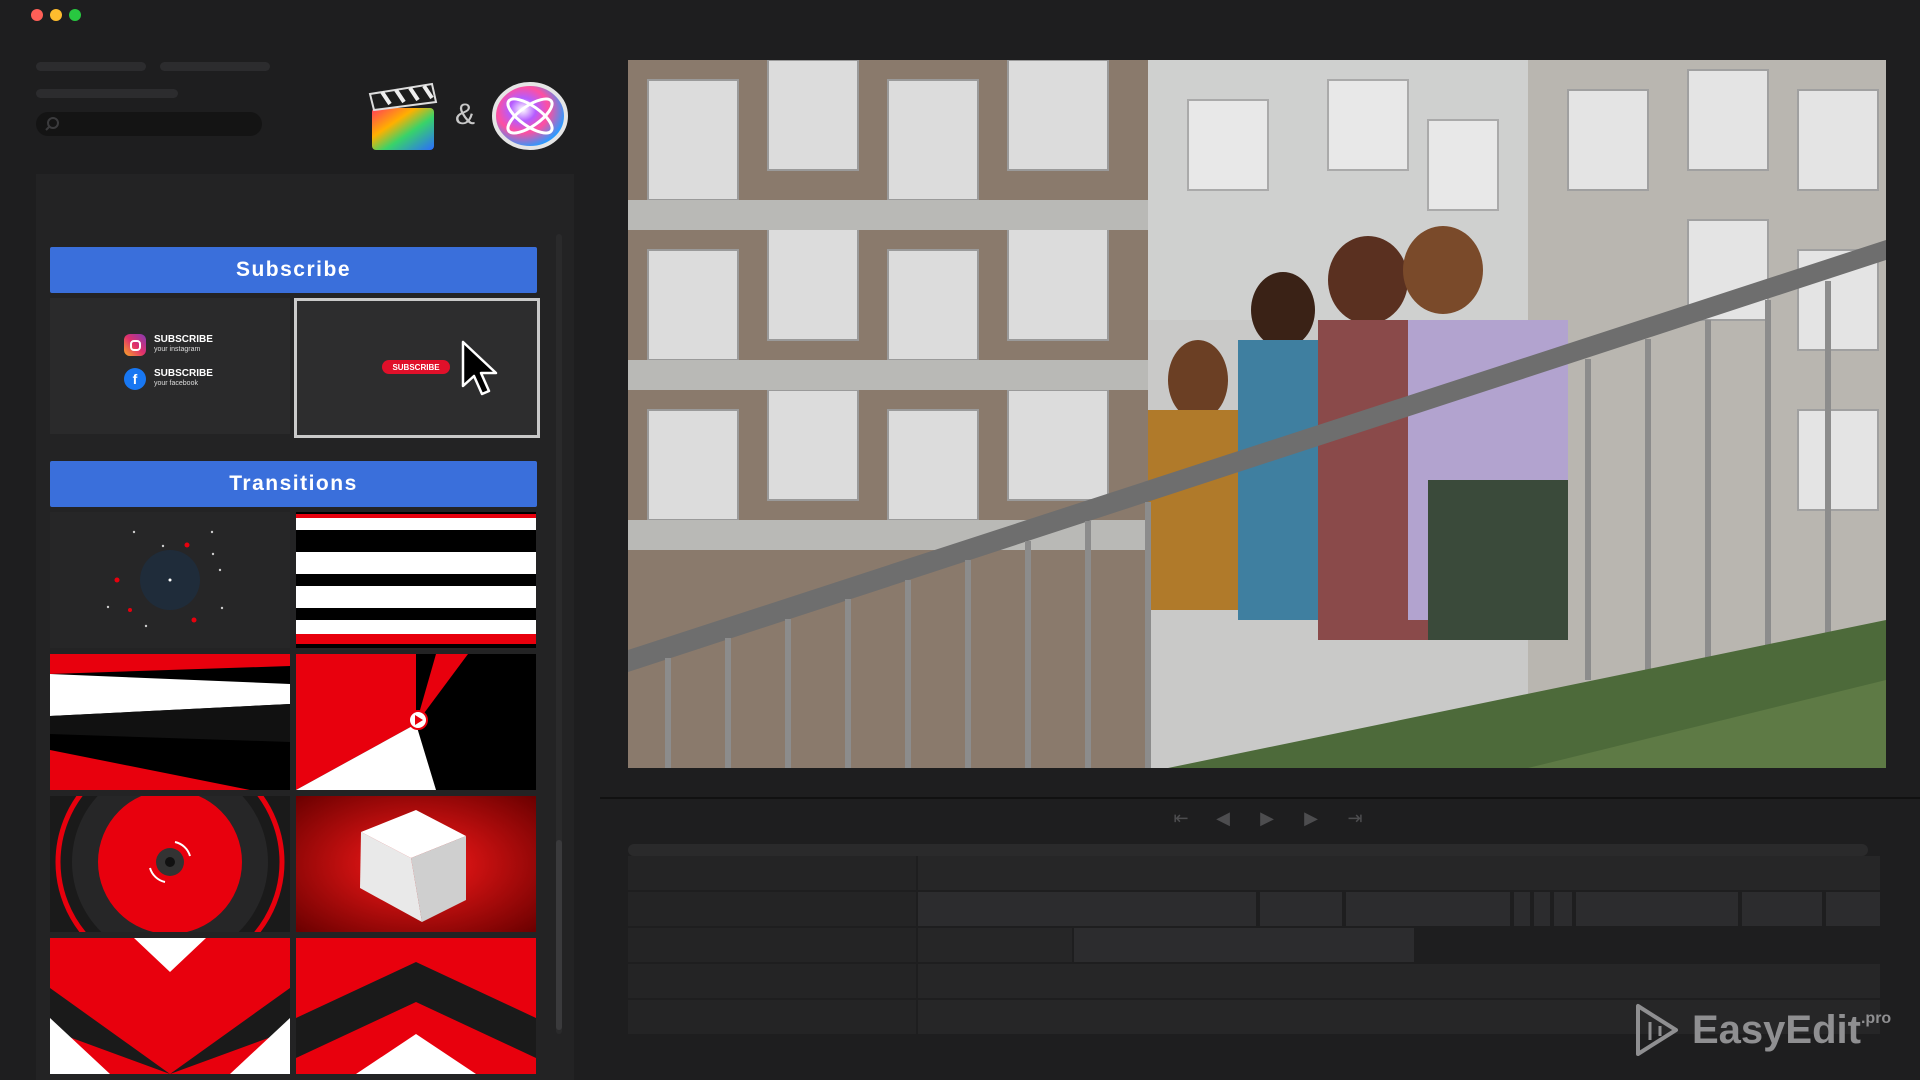 This screenshot has width=1920, height=1080. What do you see at coordinates (56, 15) in the screenshot?
I see `minimize-window-button` at bounding box center [56, 15].